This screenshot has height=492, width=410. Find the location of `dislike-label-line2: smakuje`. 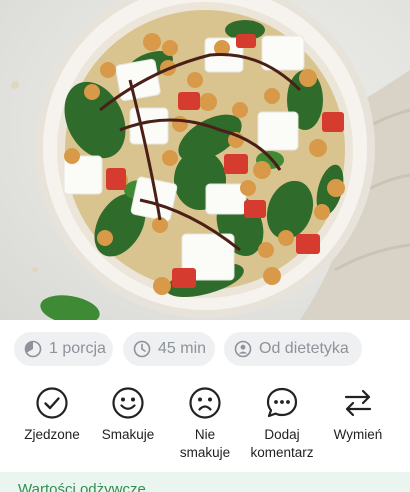

dislike-label-line2: smakuje is located at coordinates (205, 452).